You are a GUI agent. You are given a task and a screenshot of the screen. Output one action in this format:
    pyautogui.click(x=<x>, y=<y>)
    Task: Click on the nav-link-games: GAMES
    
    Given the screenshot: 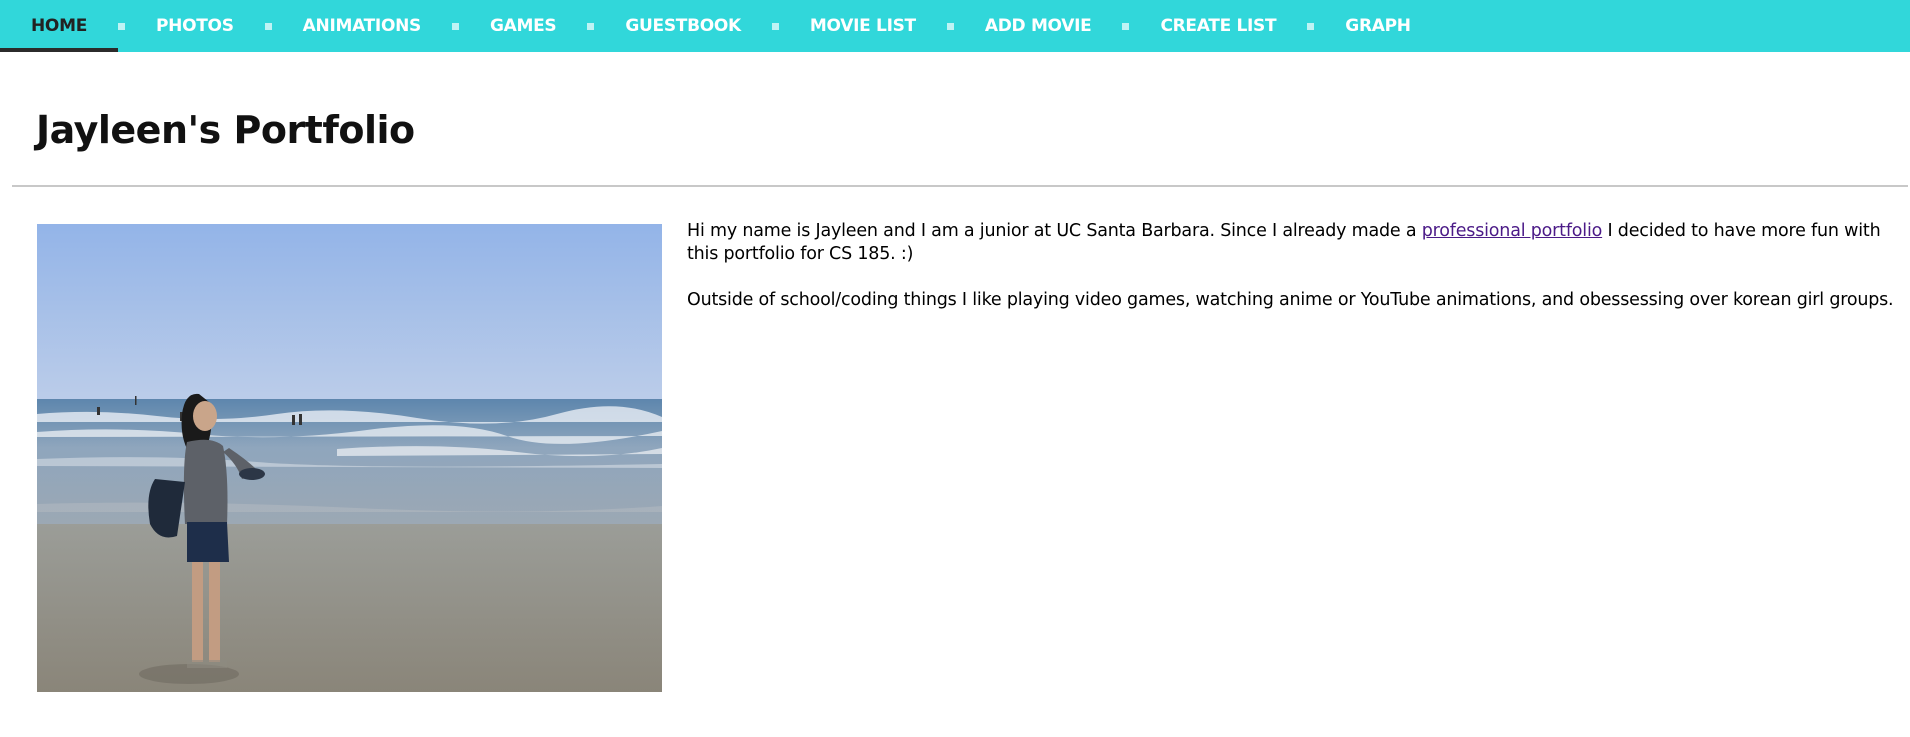 What is the action you would take?
    pyautogui.click(x=523, y=26)
    